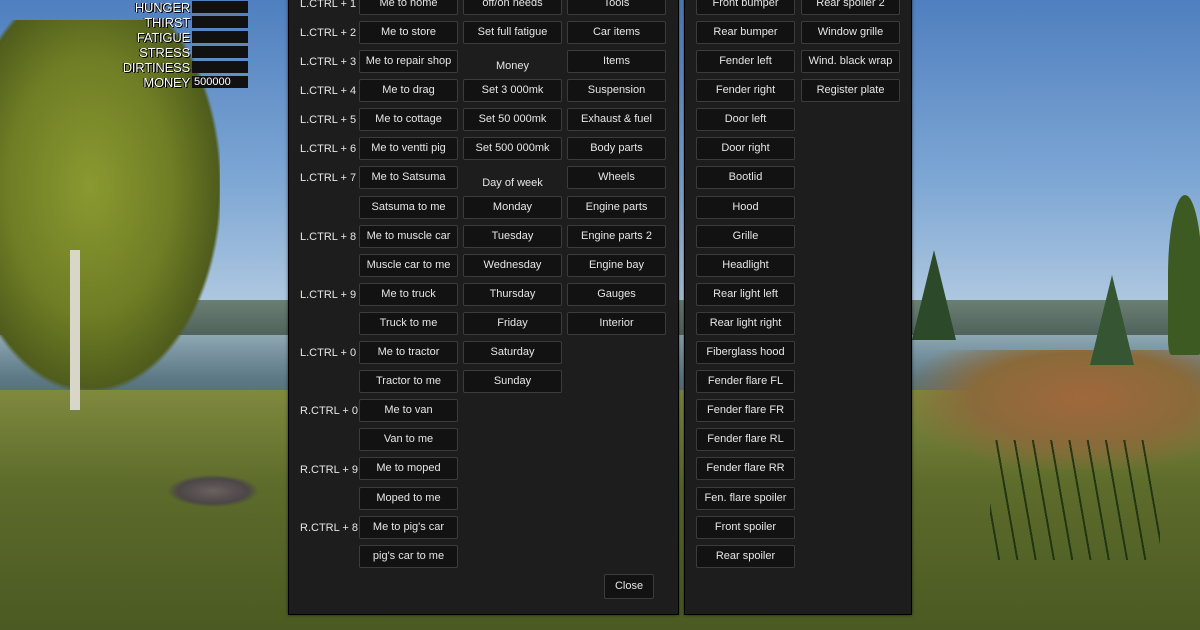 The image size is (1200, 630). Describe the element at coordinates (408, 410) in the screenshot. I see `teleport-button: Me to van` at that location.